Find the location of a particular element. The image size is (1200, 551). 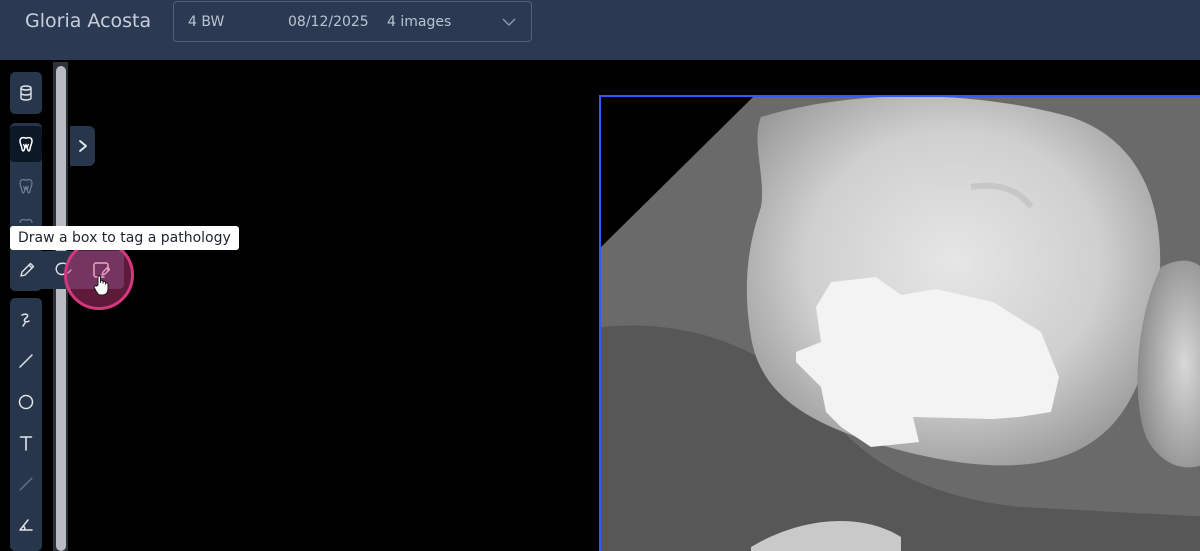

pencil-icon is located at coordinates (27, 269).